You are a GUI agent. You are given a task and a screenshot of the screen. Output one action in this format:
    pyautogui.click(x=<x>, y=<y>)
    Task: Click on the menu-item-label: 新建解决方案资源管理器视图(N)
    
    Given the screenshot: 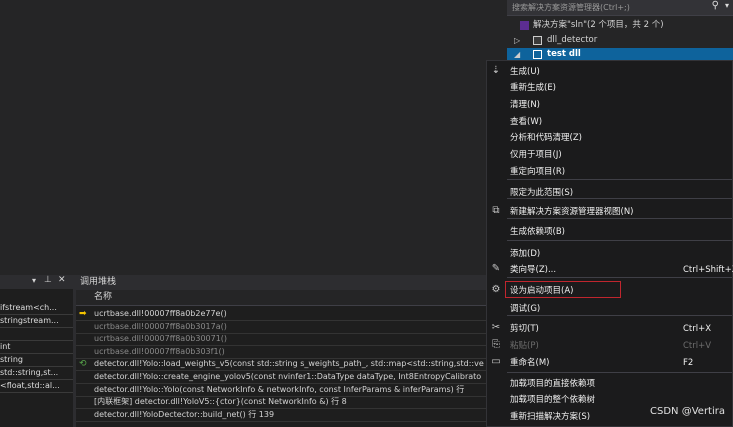 What is the action you would take?
    pyautogui.click(x=572, y=212)
    